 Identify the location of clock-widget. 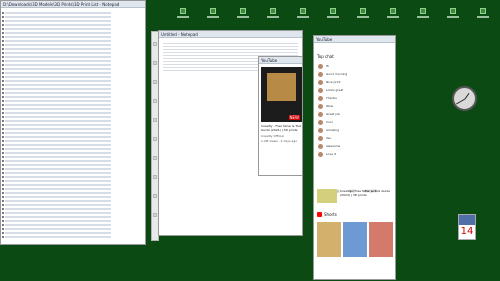
(464, 98).